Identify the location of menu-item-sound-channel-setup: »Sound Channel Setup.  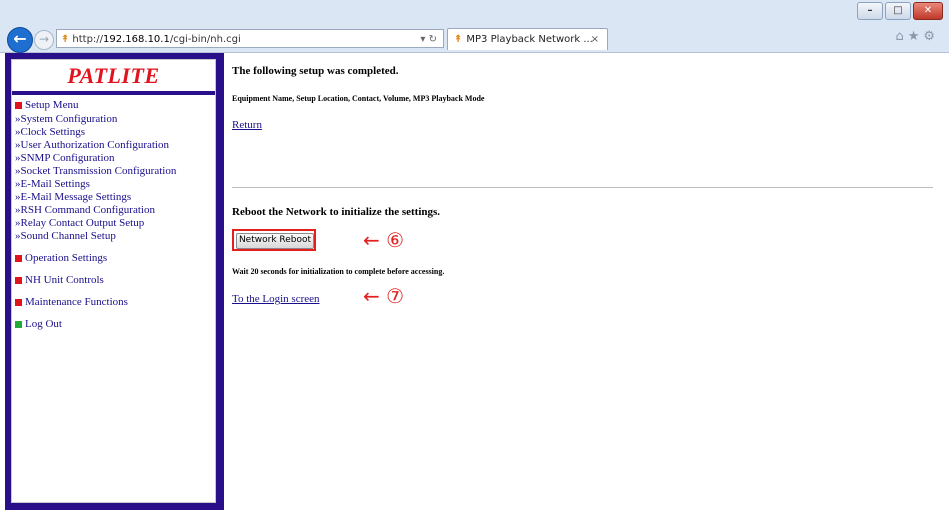
(115, 236).